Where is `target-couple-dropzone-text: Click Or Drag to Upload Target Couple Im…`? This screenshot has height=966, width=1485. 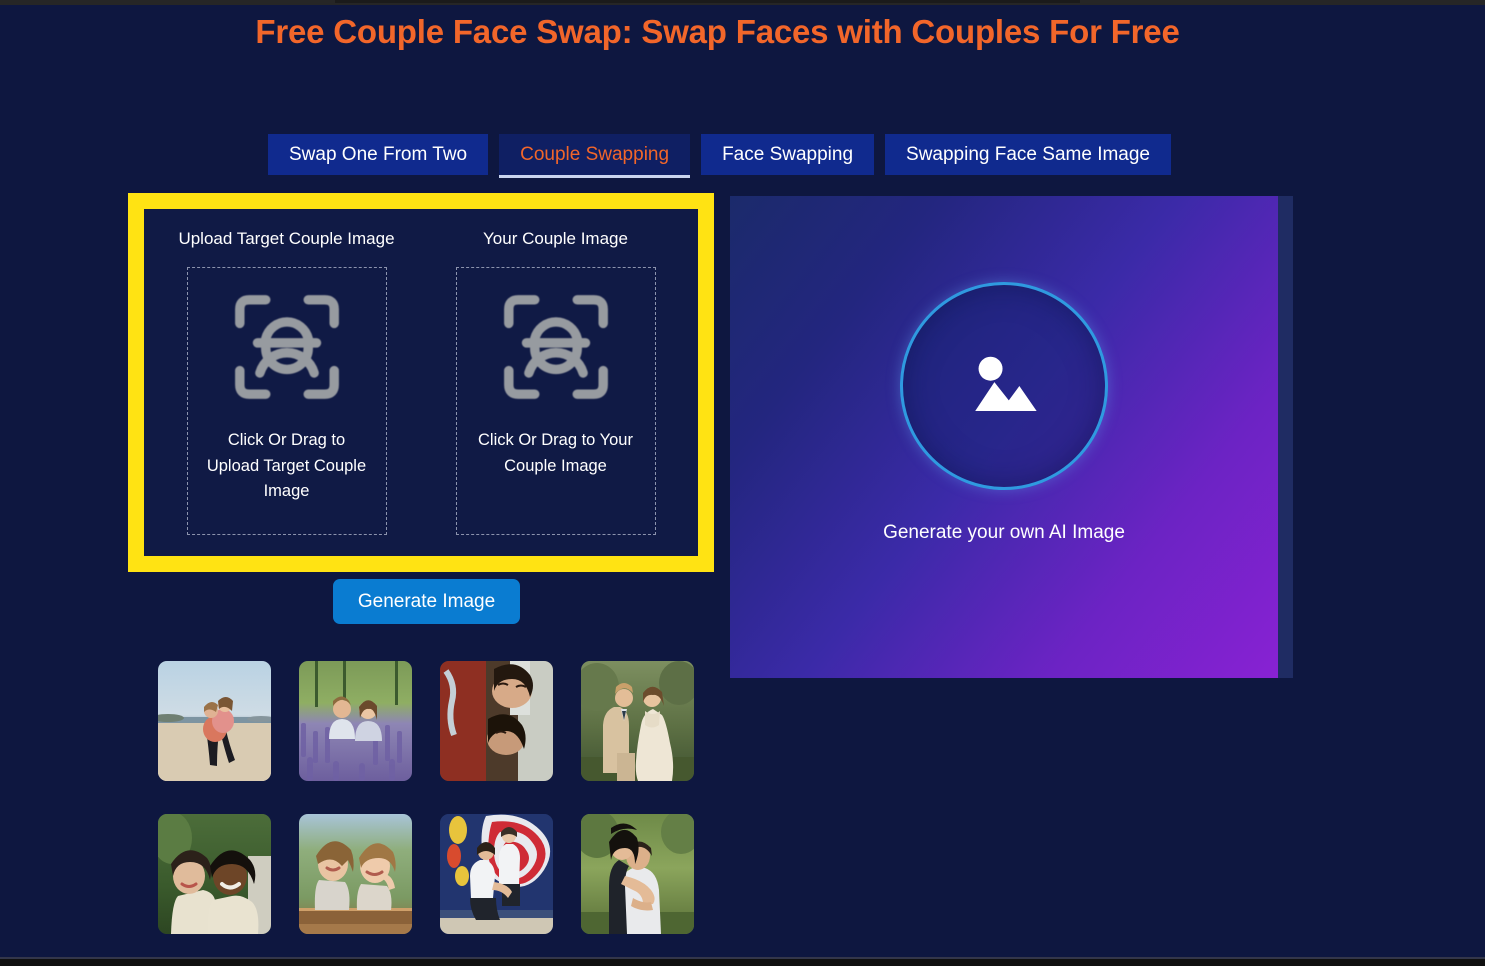 target-couple-dropzone-text: Click Or Drag to Upload Target Couple Im… is located at coordinates (286, 466).